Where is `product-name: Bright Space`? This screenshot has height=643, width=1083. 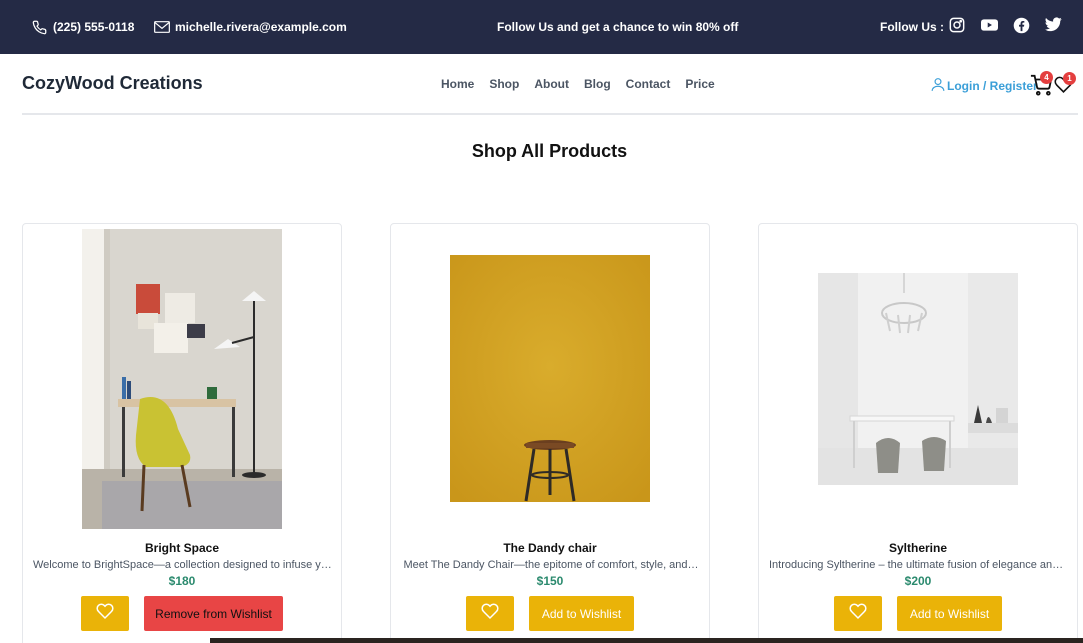
product-name: Bright Space is located at coordinates (182, 548).